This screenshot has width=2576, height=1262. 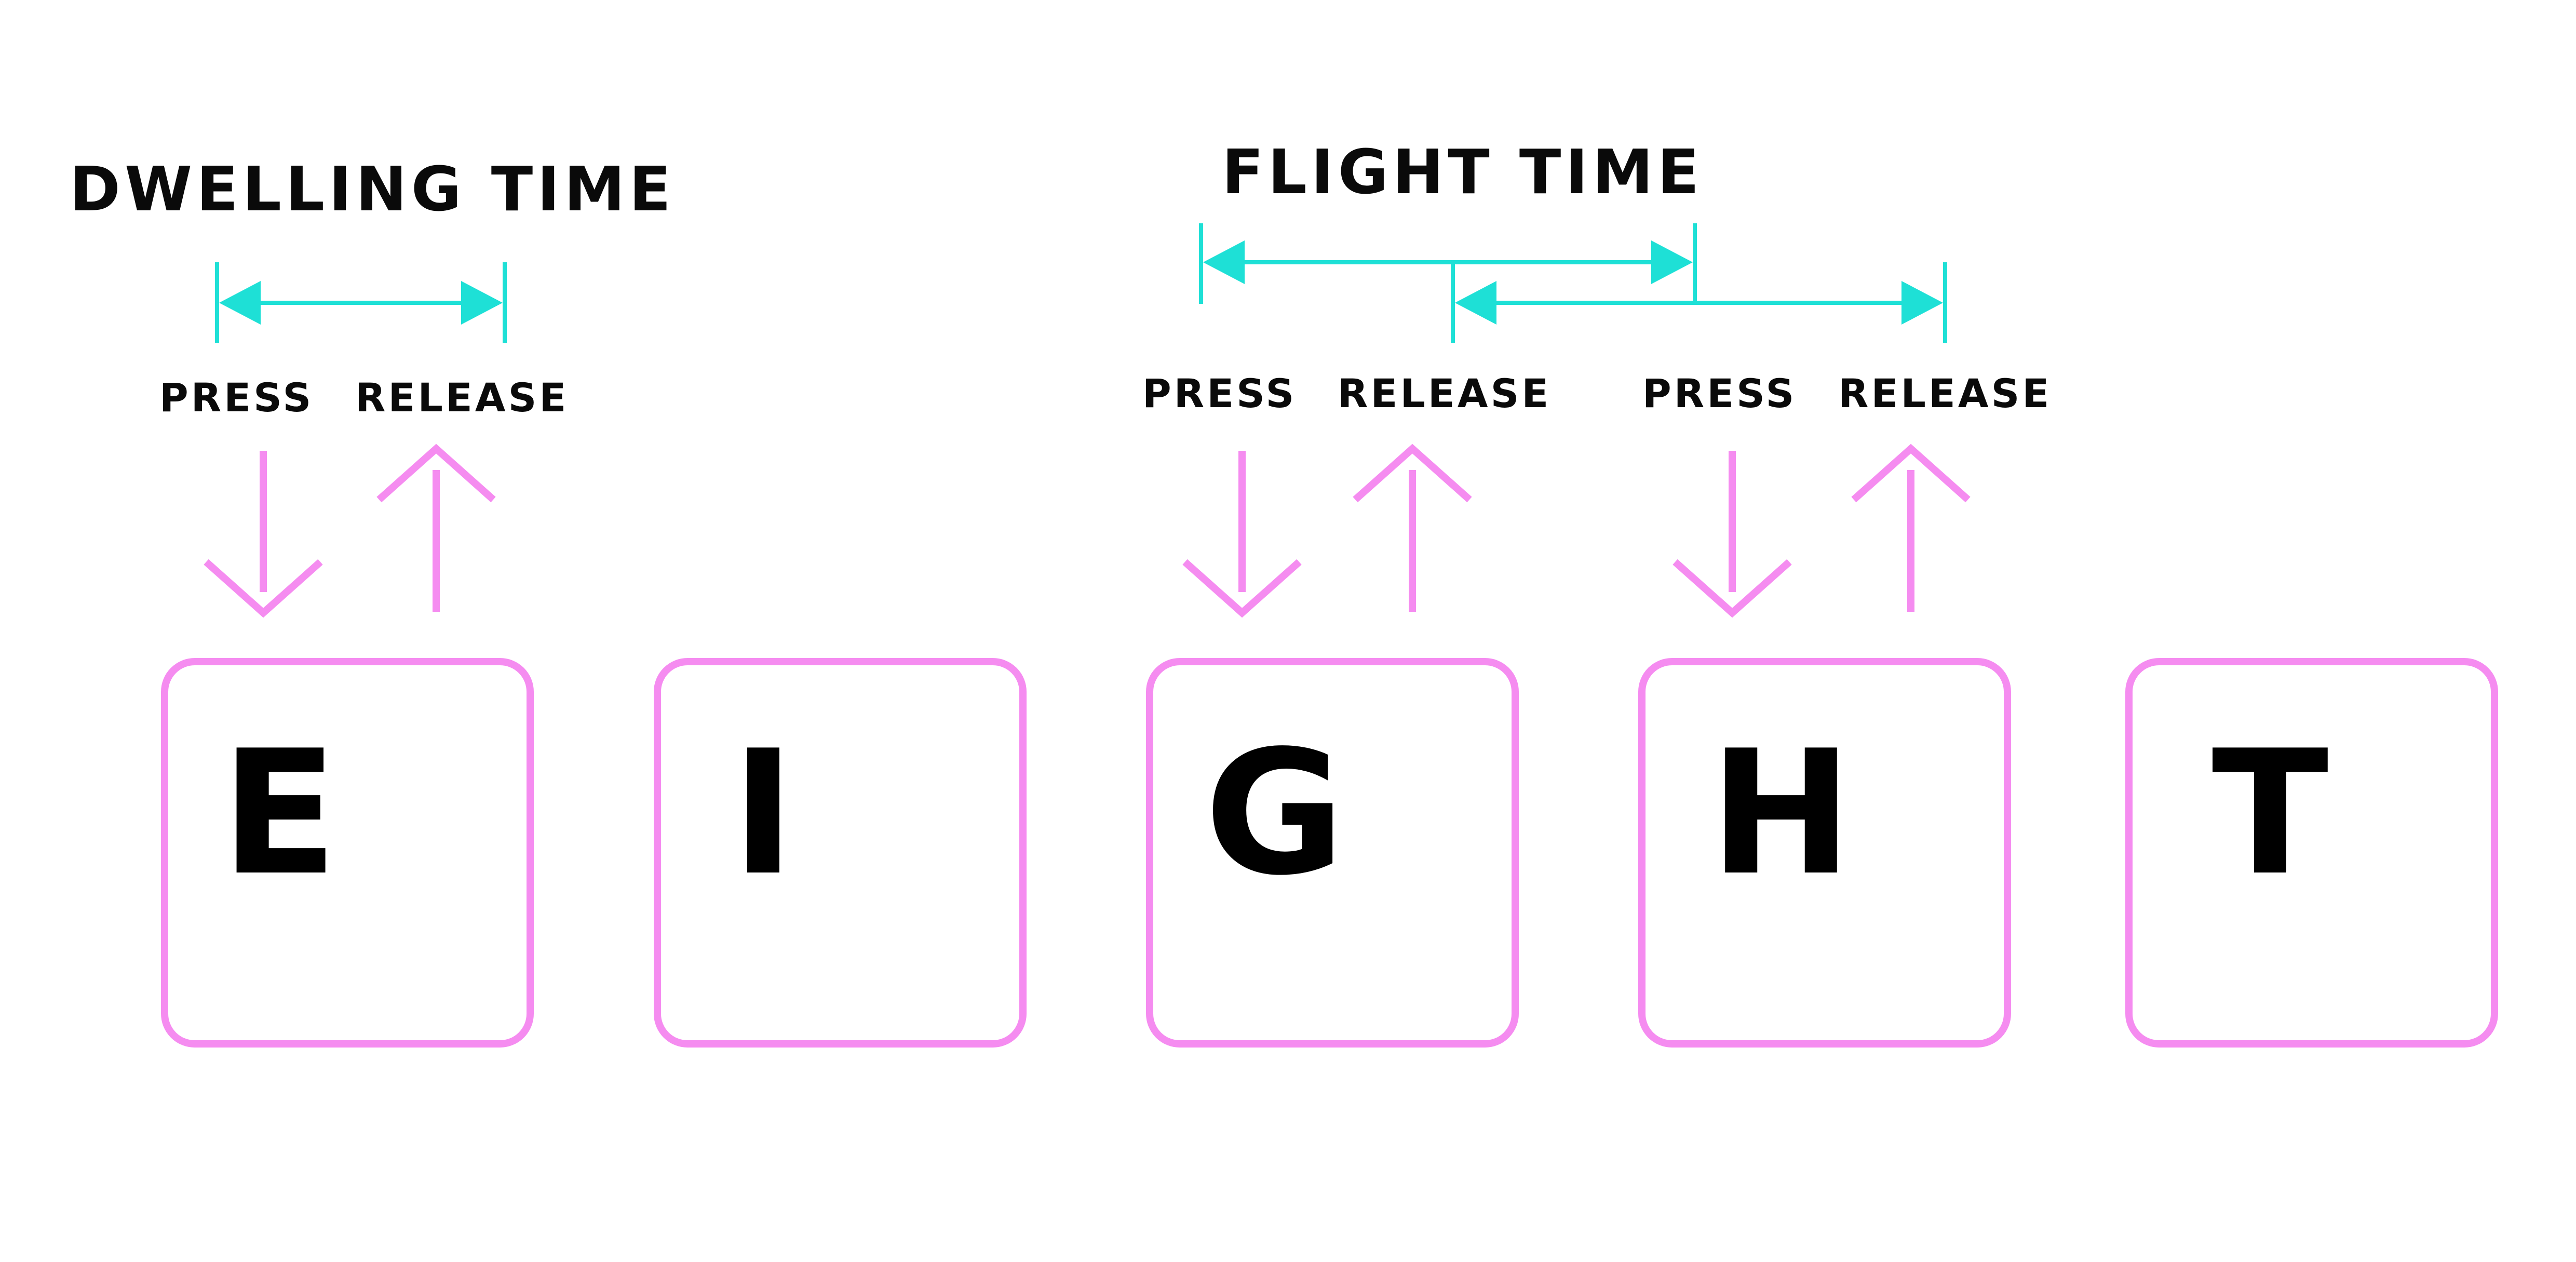 I want to click on press-label-g: PRESS, so click(x=1219, y=393).